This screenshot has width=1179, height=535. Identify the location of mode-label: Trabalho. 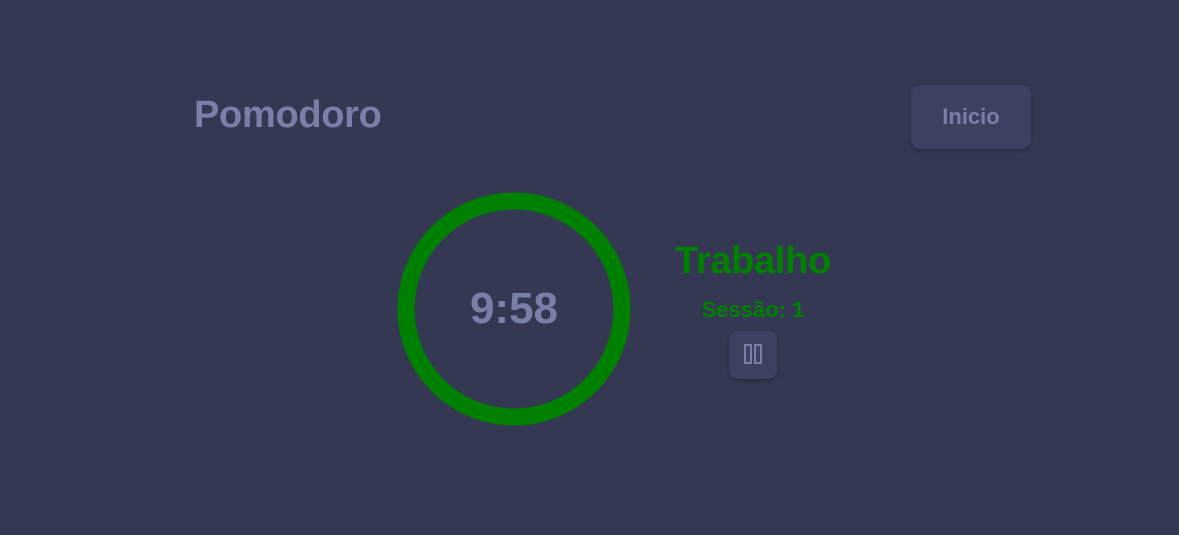
(753, 261).